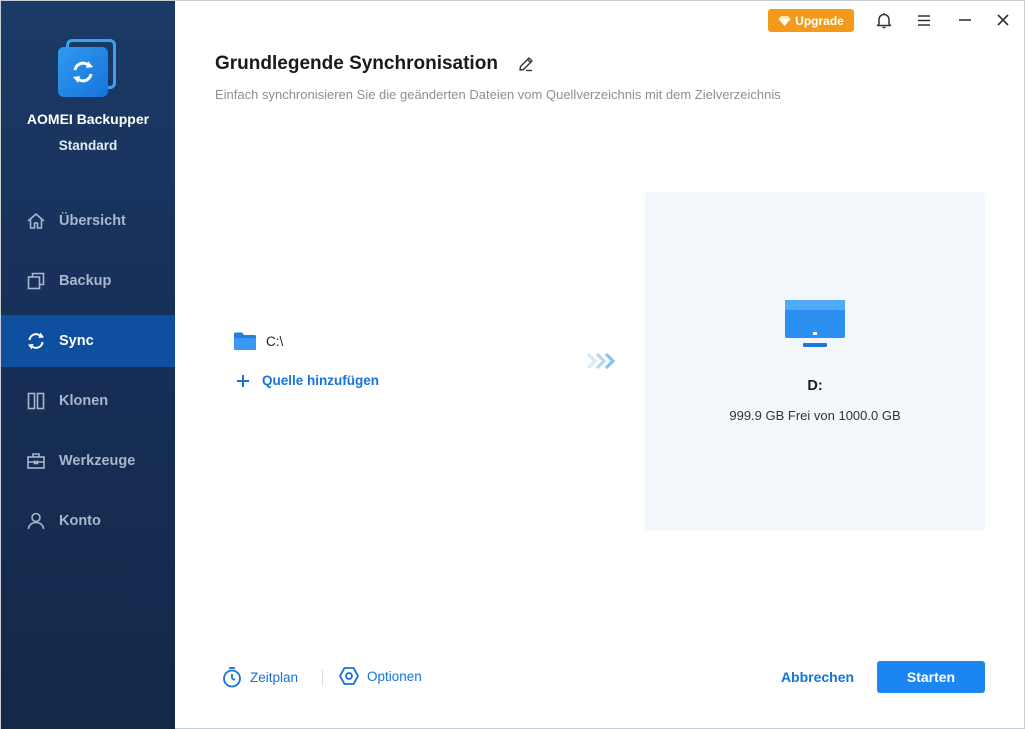 The image size is (1025, 729). I want to click on sidebar-item-sync: Sync, so click(88, 341).